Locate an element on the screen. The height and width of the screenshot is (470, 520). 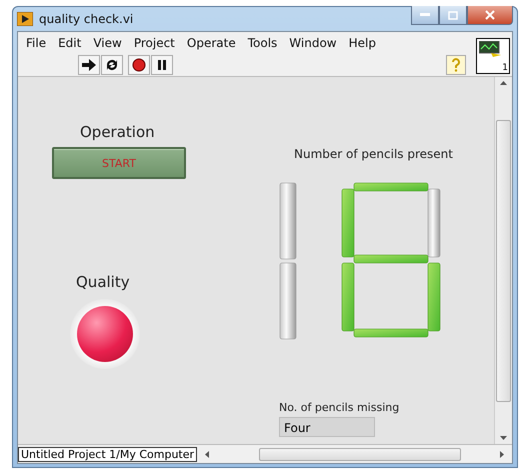
minimize-button is located at coordinates (425, 15).